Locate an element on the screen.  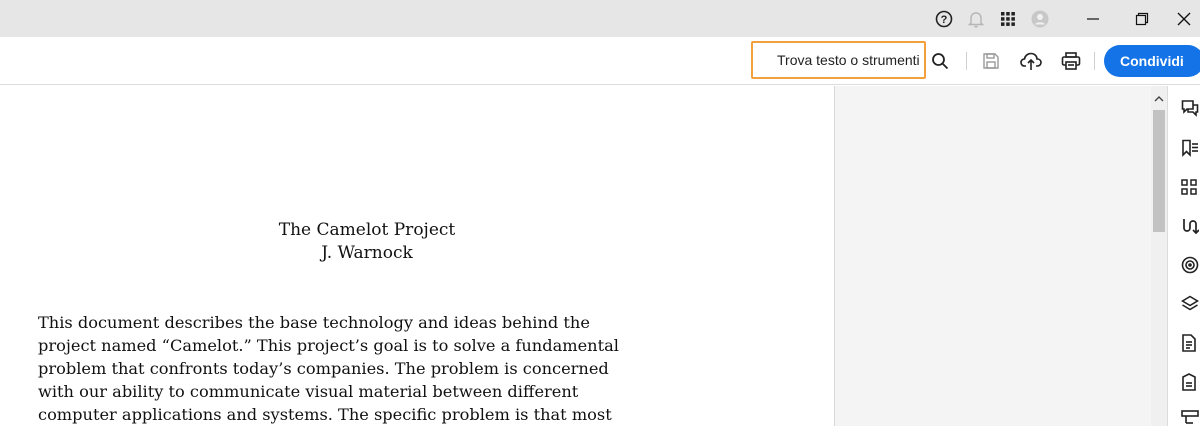
search-input: Trova testo o strumenti is located at coordinates (838, 60).